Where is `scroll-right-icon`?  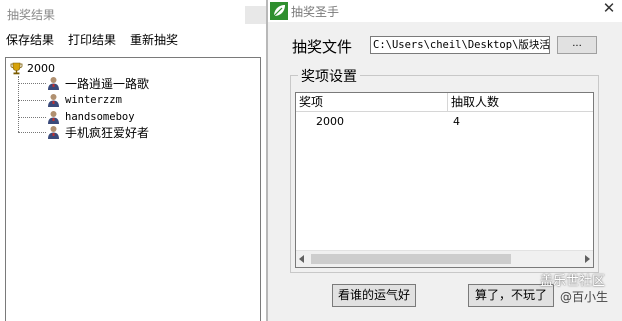 scroll-right-icon is located at coordinates (587, 259).